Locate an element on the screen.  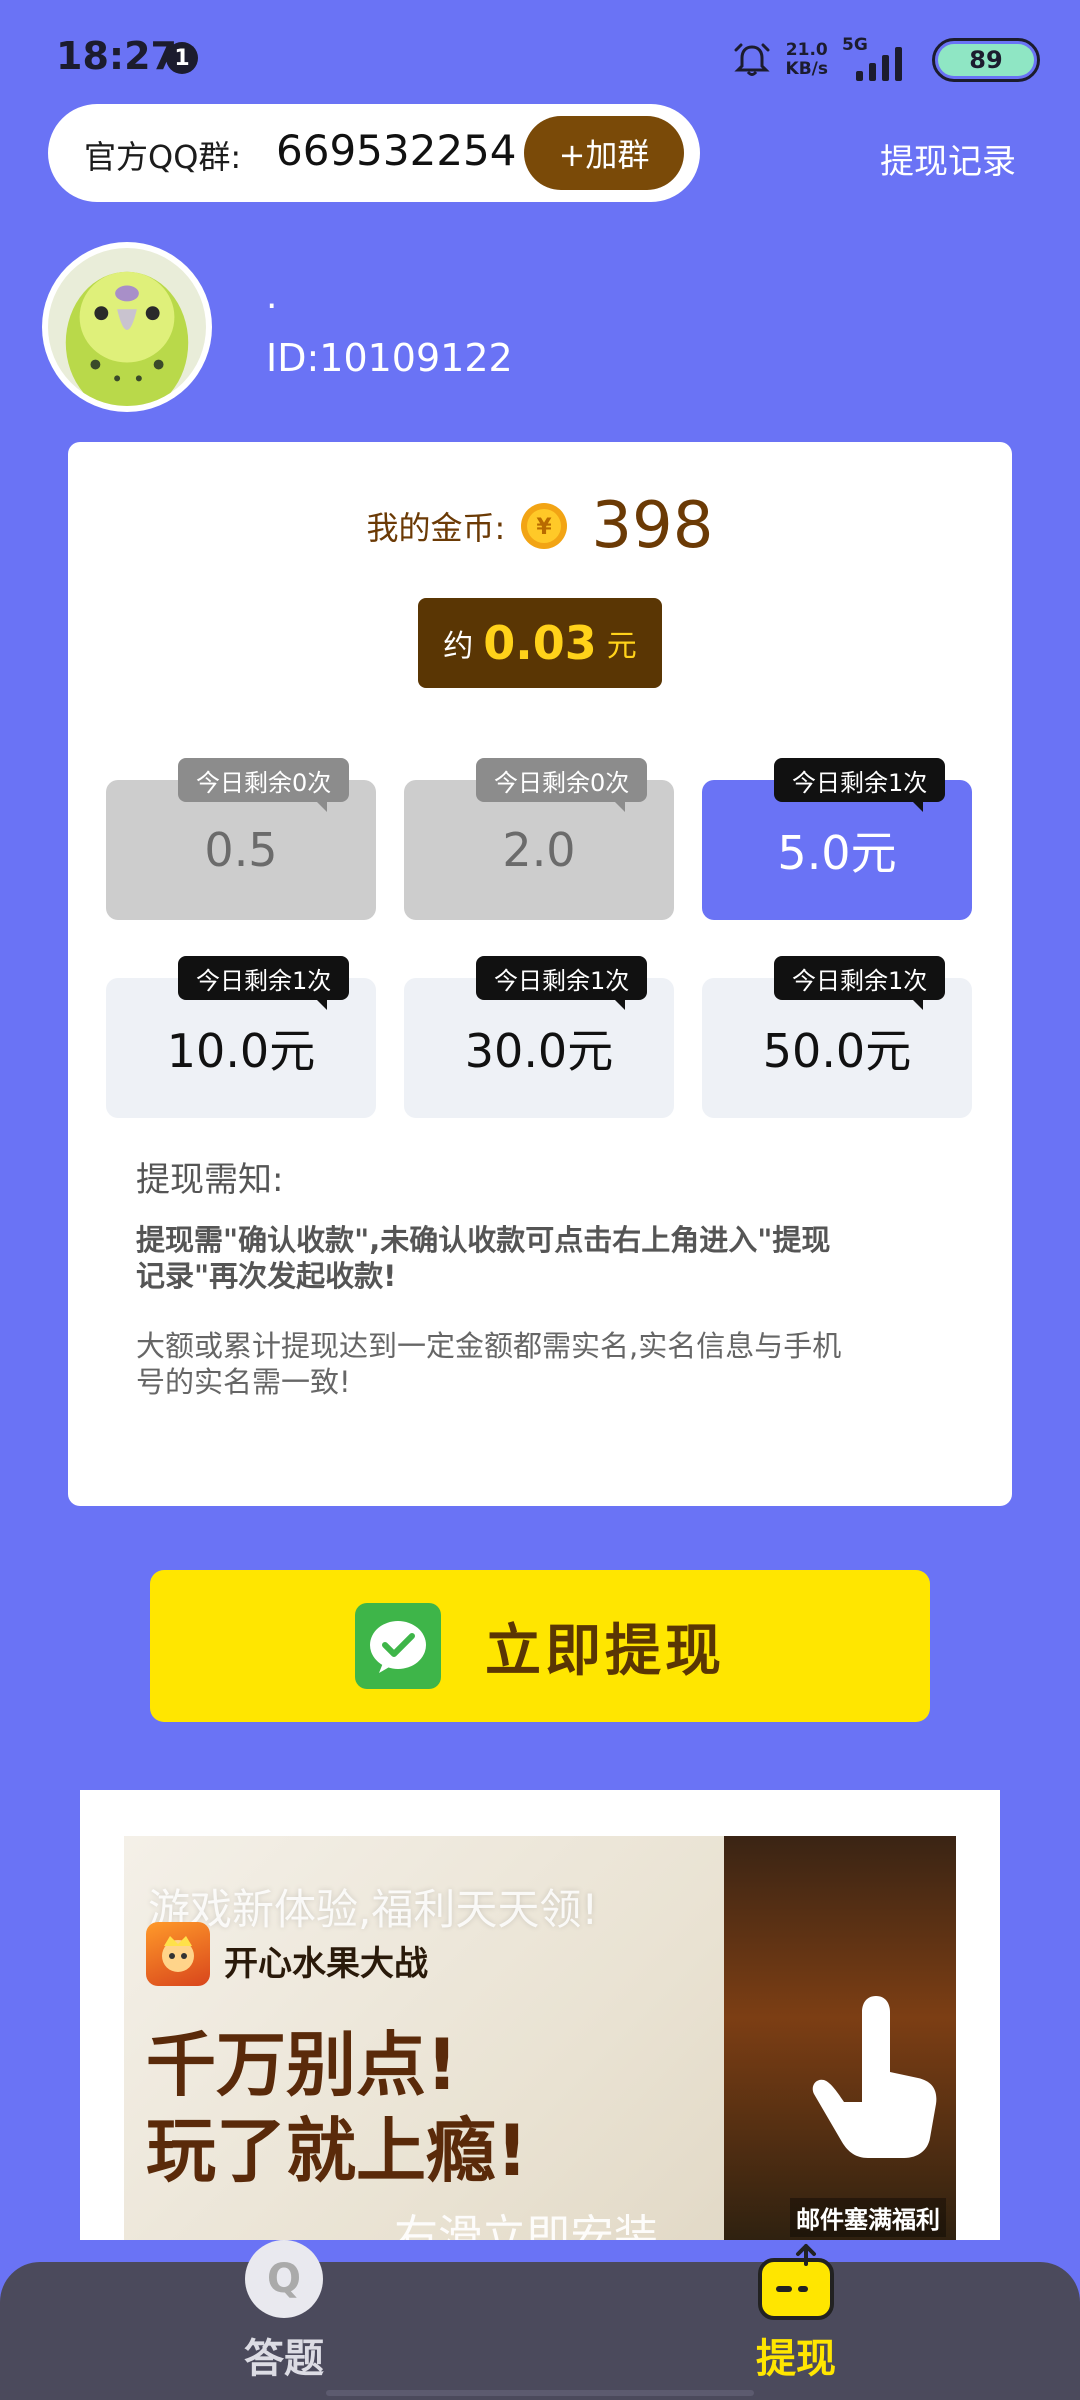
qq-group-number: 669532254 is located at coordinates (396, 150).